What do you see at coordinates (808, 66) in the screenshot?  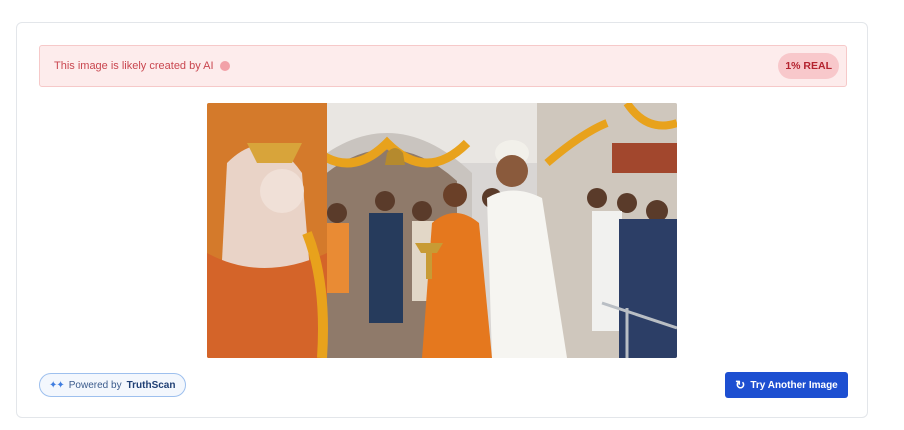 I see `real-score-badge: 1% REAL` at bounding box center [808, 66].